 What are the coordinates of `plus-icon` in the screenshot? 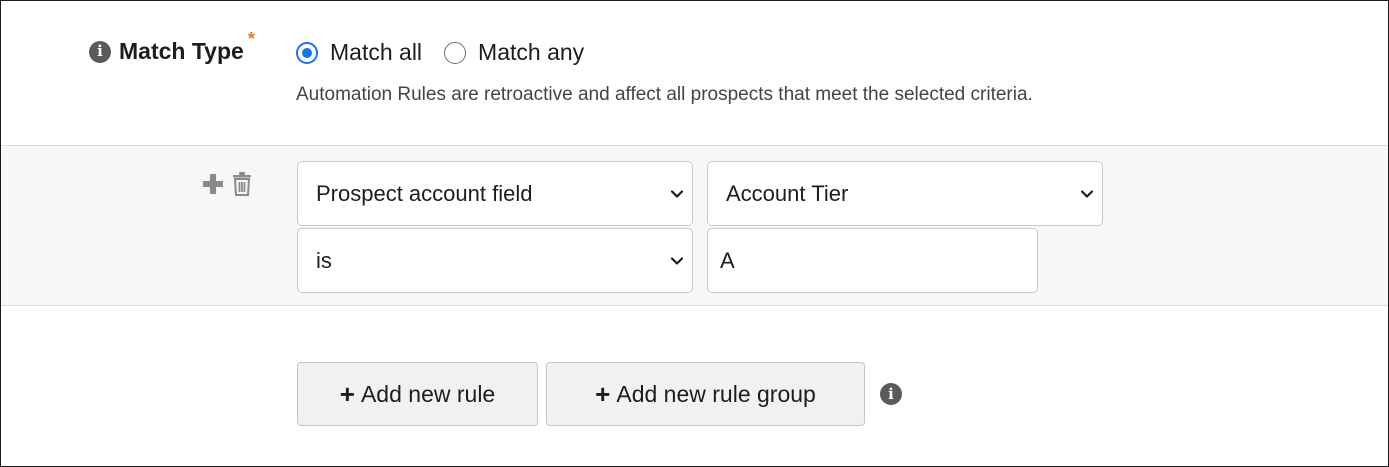 It's located at (213, 184).